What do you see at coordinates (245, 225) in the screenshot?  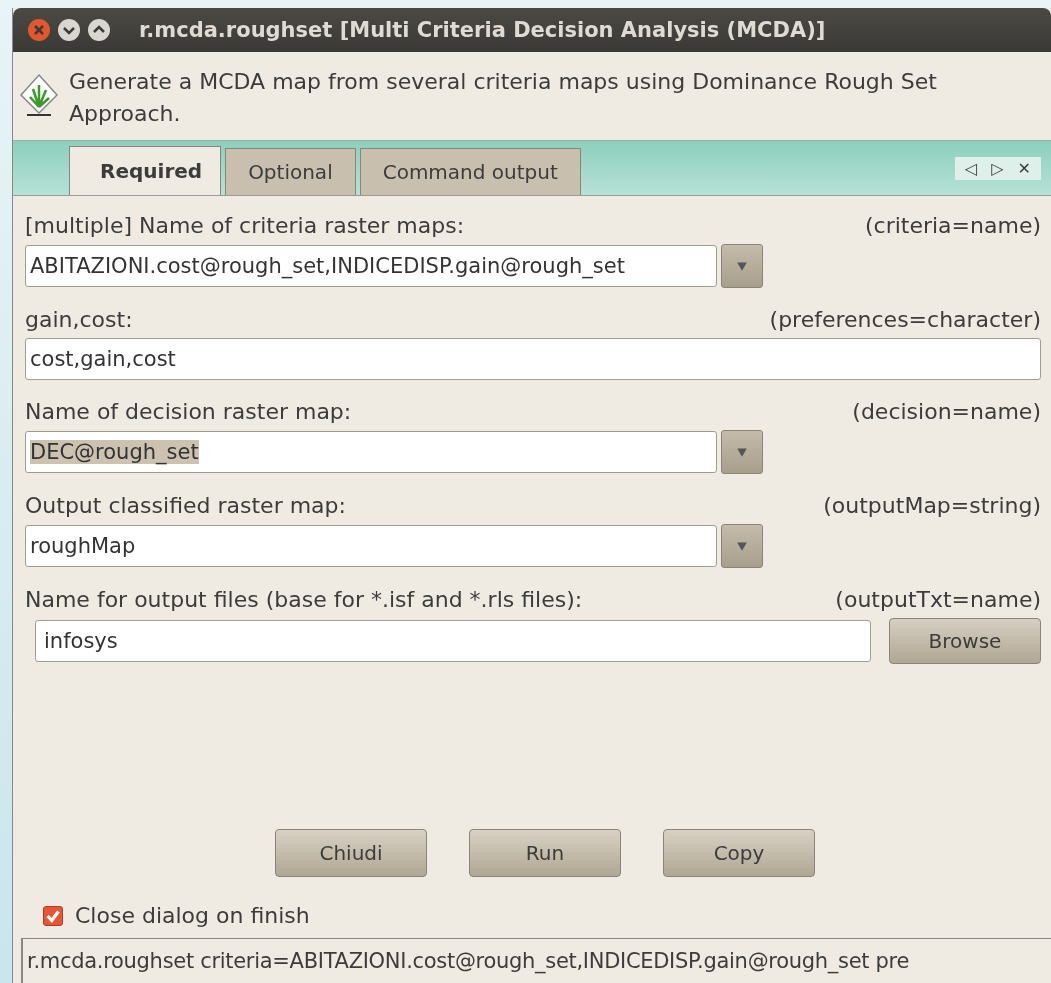 I see `field-label: [multiple] Name of criteria raster maps:` at bounding box center [245, 225].